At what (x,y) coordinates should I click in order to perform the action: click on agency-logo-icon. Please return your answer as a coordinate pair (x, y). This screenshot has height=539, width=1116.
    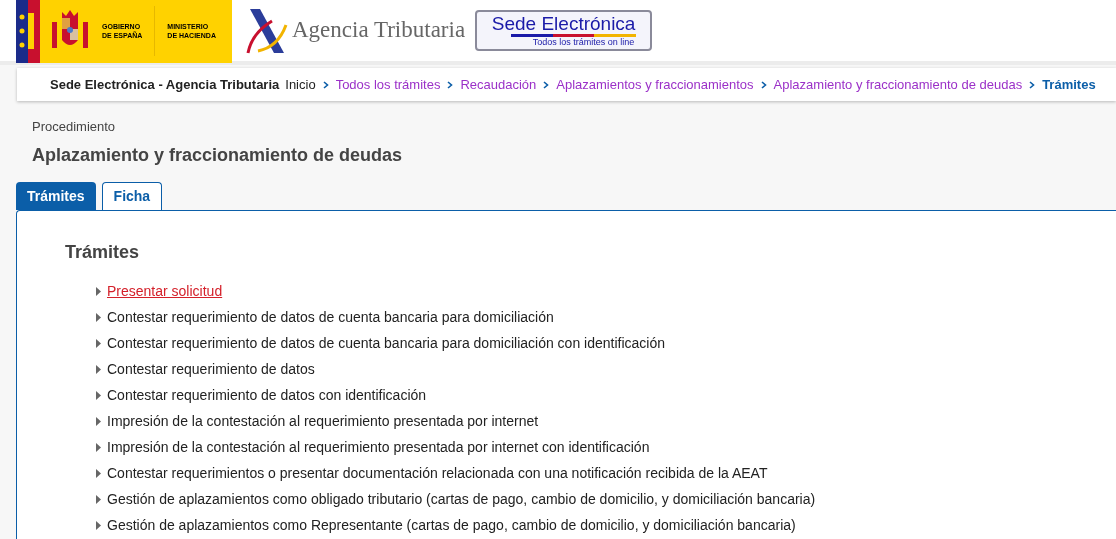
    Looking at the image, I should click on (266, 30).